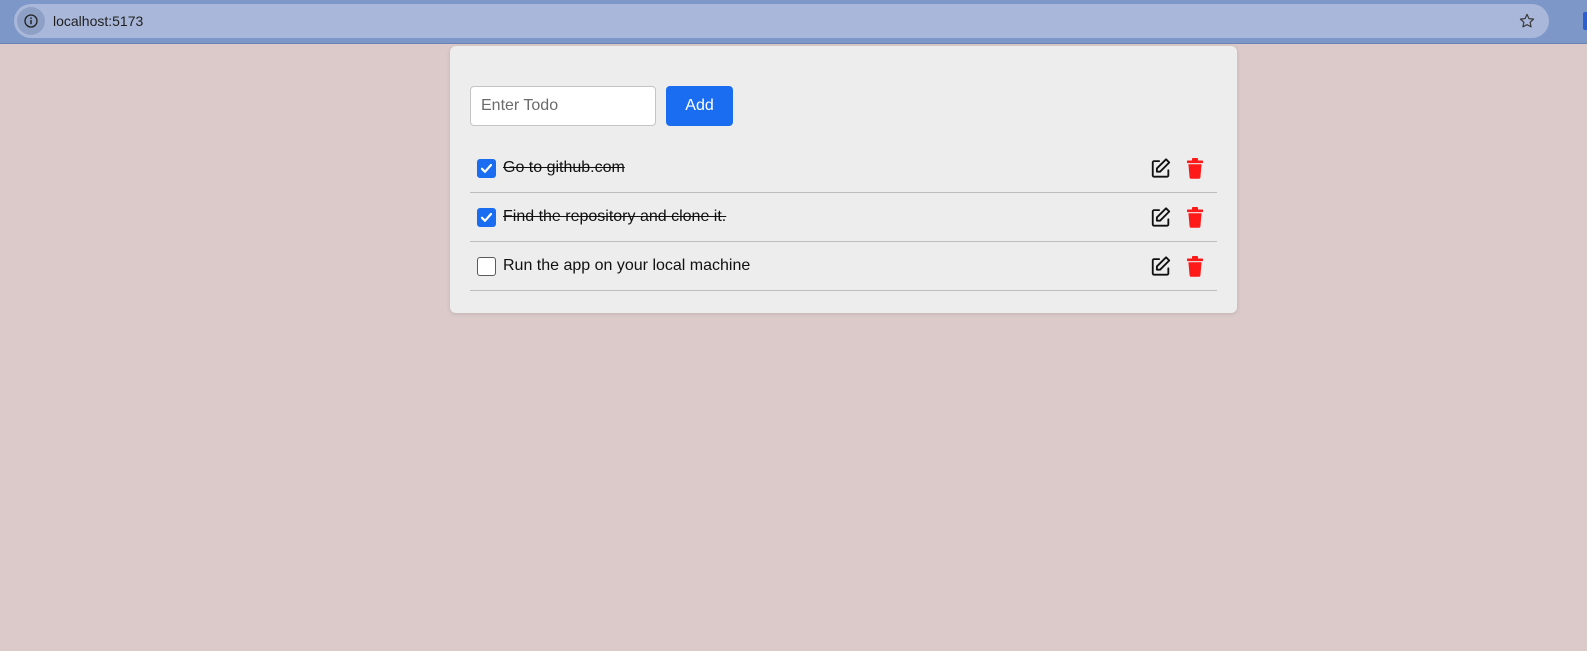  What do you see at coordinates (563, 106) in the screenshot?
I see `todo-input` at bounding box center [563, 106].